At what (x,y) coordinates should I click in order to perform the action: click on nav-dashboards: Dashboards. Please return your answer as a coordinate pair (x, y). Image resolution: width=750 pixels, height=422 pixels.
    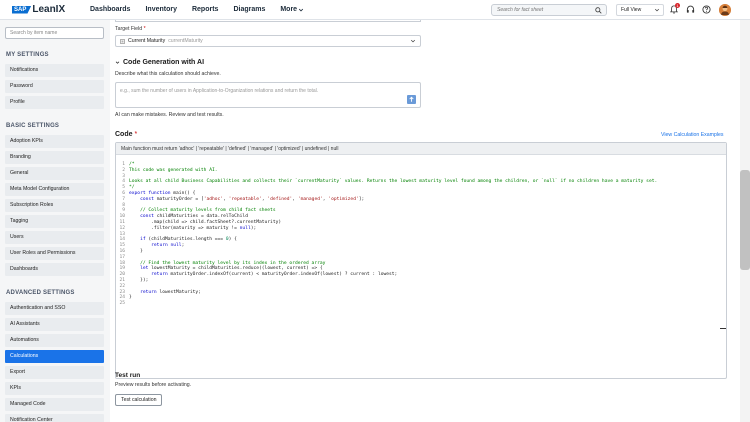
    Looking at the image, I should click on (110, 9).